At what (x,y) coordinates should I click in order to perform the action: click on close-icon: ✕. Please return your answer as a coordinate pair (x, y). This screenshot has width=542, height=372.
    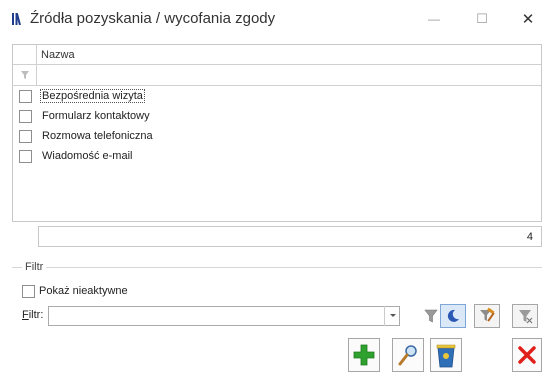
    Looking at the image, I should click on (528, 19).